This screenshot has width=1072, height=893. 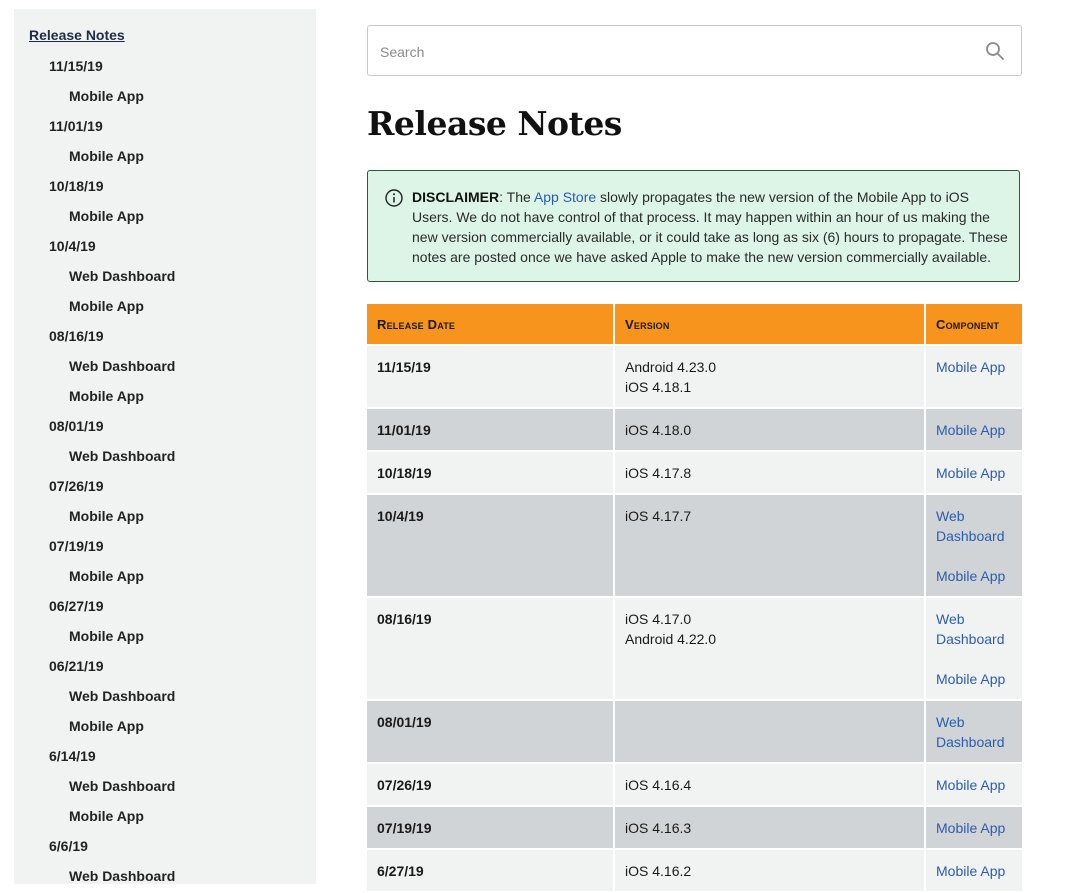 What do you see at coordinates (165, 606) in the screenshot?
I see `sidebar-date-link: 06/27/19` at bounding box center [165, 606].